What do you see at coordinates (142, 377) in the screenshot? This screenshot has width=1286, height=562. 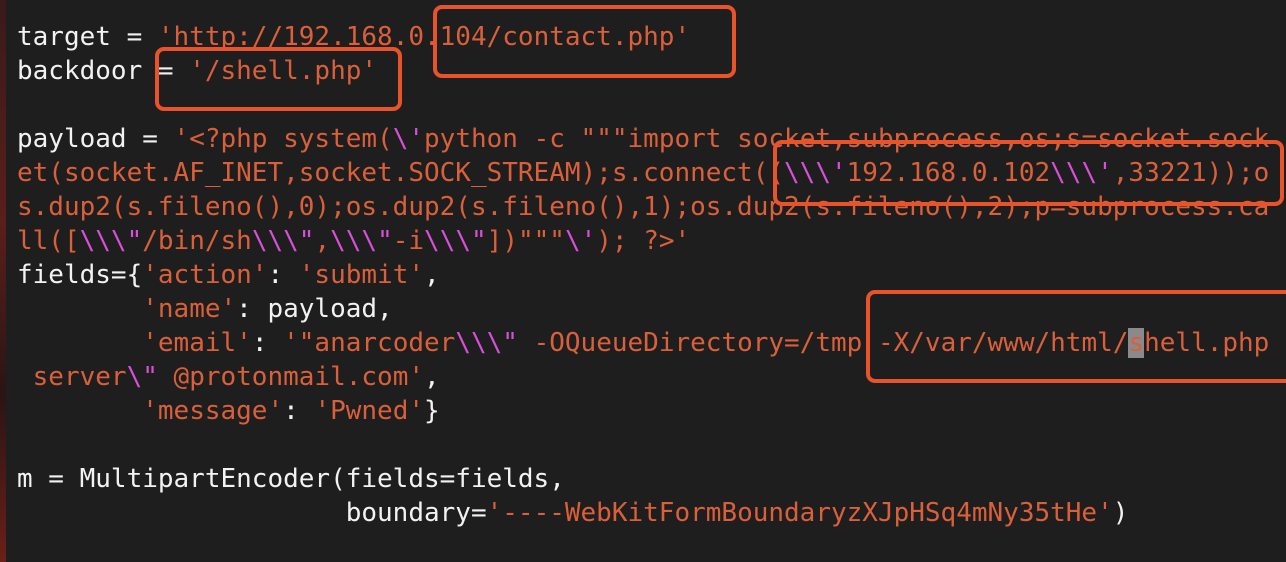 I see `escape-sequence: \"` at bounding box center [142, 377].